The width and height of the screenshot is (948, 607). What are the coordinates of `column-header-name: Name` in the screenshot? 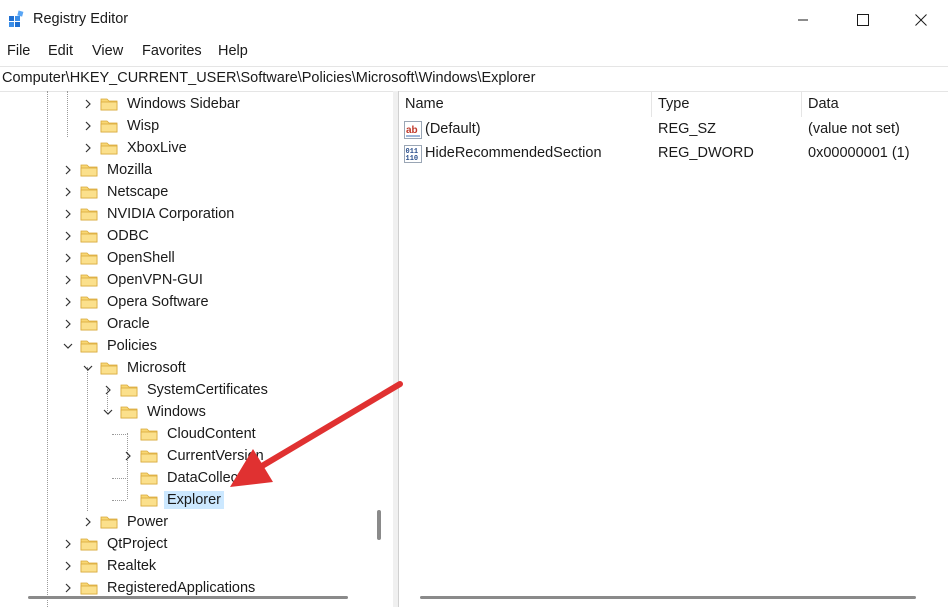 It's located at (424, 104).